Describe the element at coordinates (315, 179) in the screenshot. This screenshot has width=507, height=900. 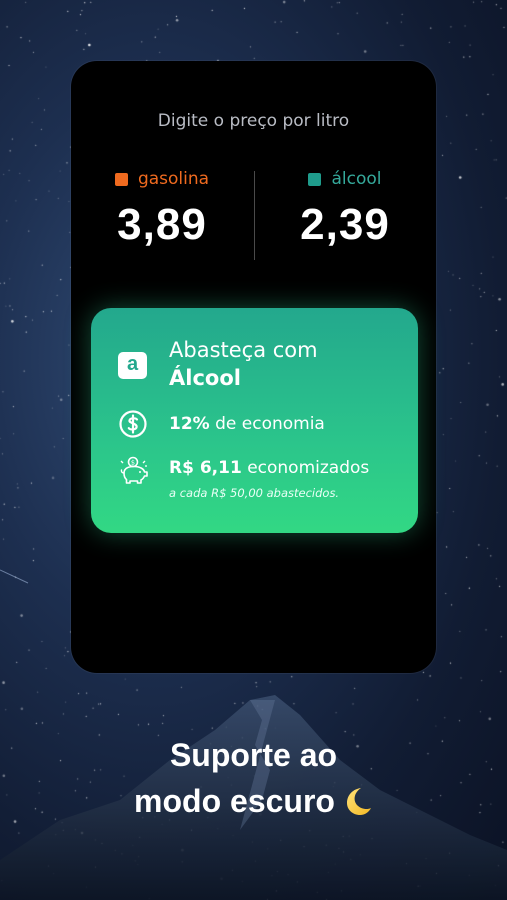
I see `alcohol-swatch-icon` at that location.